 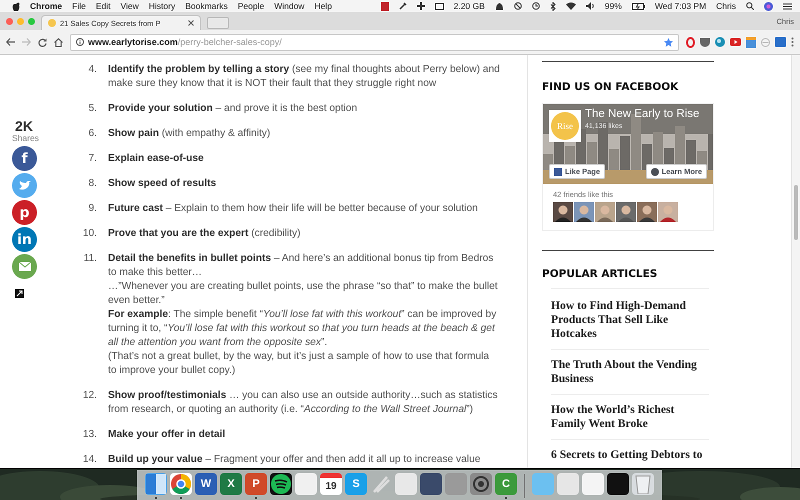 I want to click on paragraph: For example: The simple benefit “You’ll lose fat with this workout” can be improved by turning it to, “You’ll lose fat with this workout so that you turn heads at the beach & get all the attention you want from the opposite sex”., so click(x=303, y=329).